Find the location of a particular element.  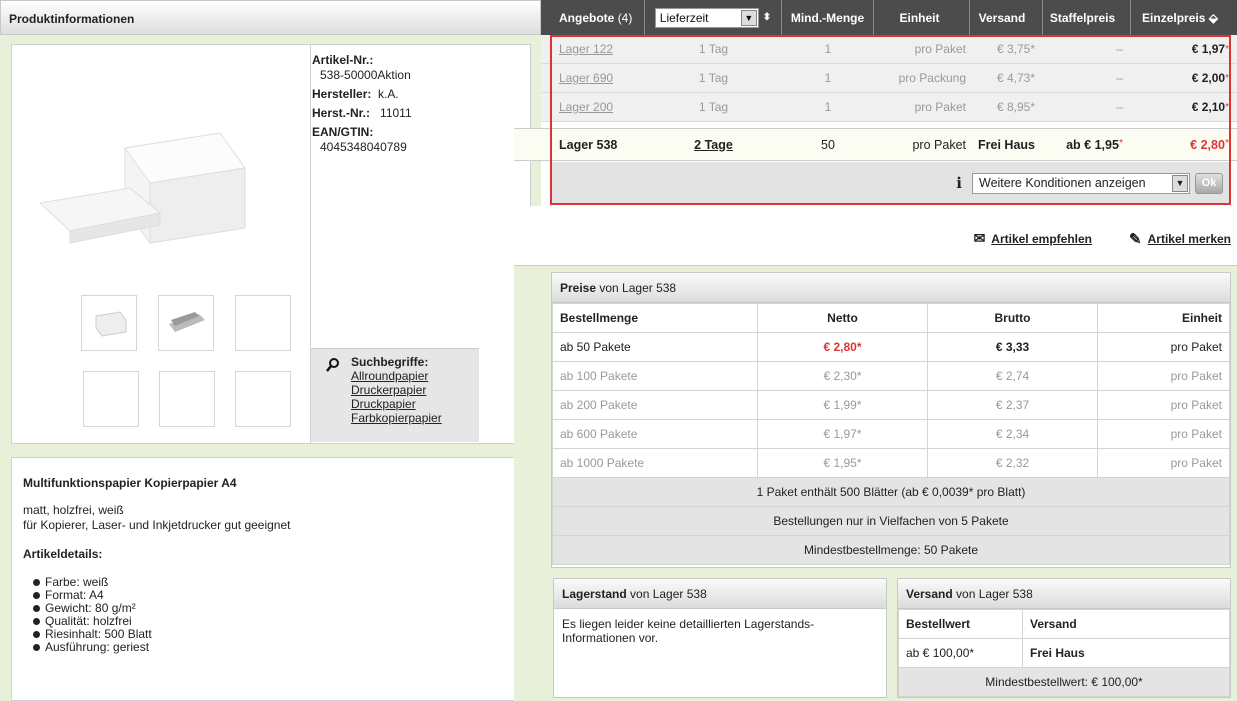

preis-value: € 2,00 is located at coordinates (1208, 78).